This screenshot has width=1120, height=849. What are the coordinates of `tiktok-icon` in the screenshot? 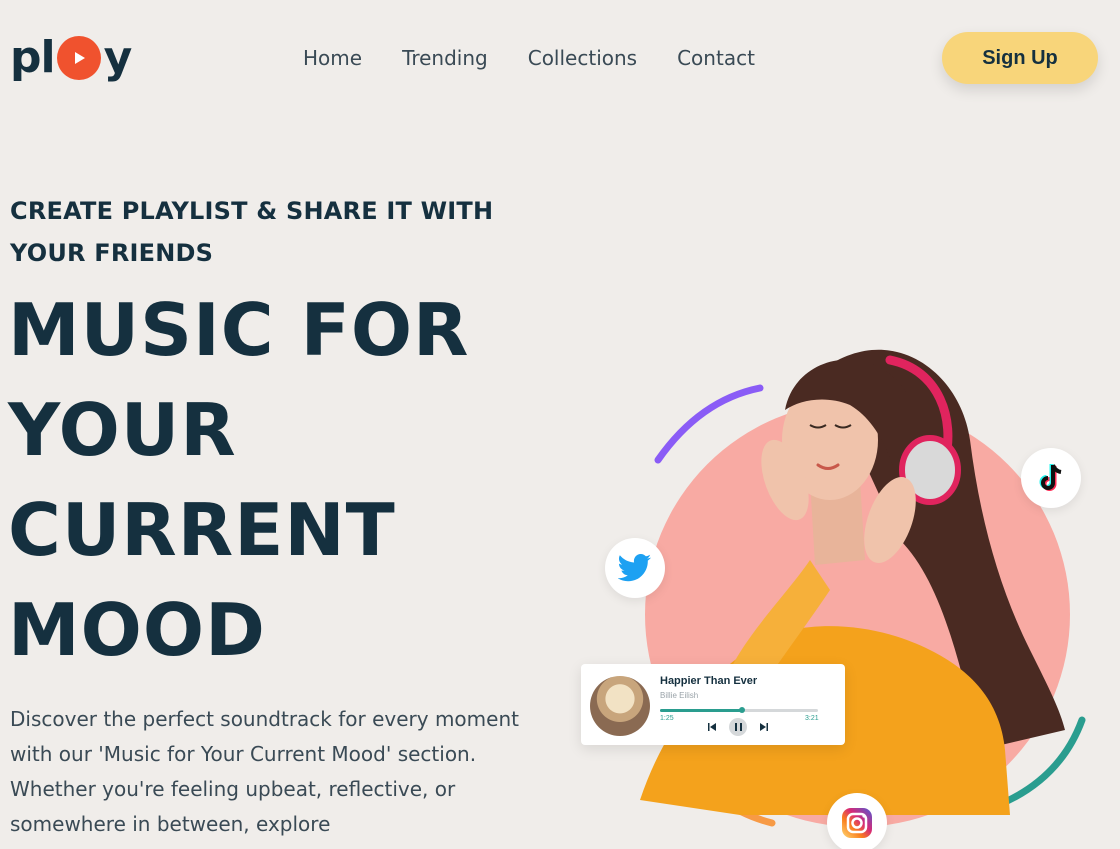 It's located at (1050, 477).